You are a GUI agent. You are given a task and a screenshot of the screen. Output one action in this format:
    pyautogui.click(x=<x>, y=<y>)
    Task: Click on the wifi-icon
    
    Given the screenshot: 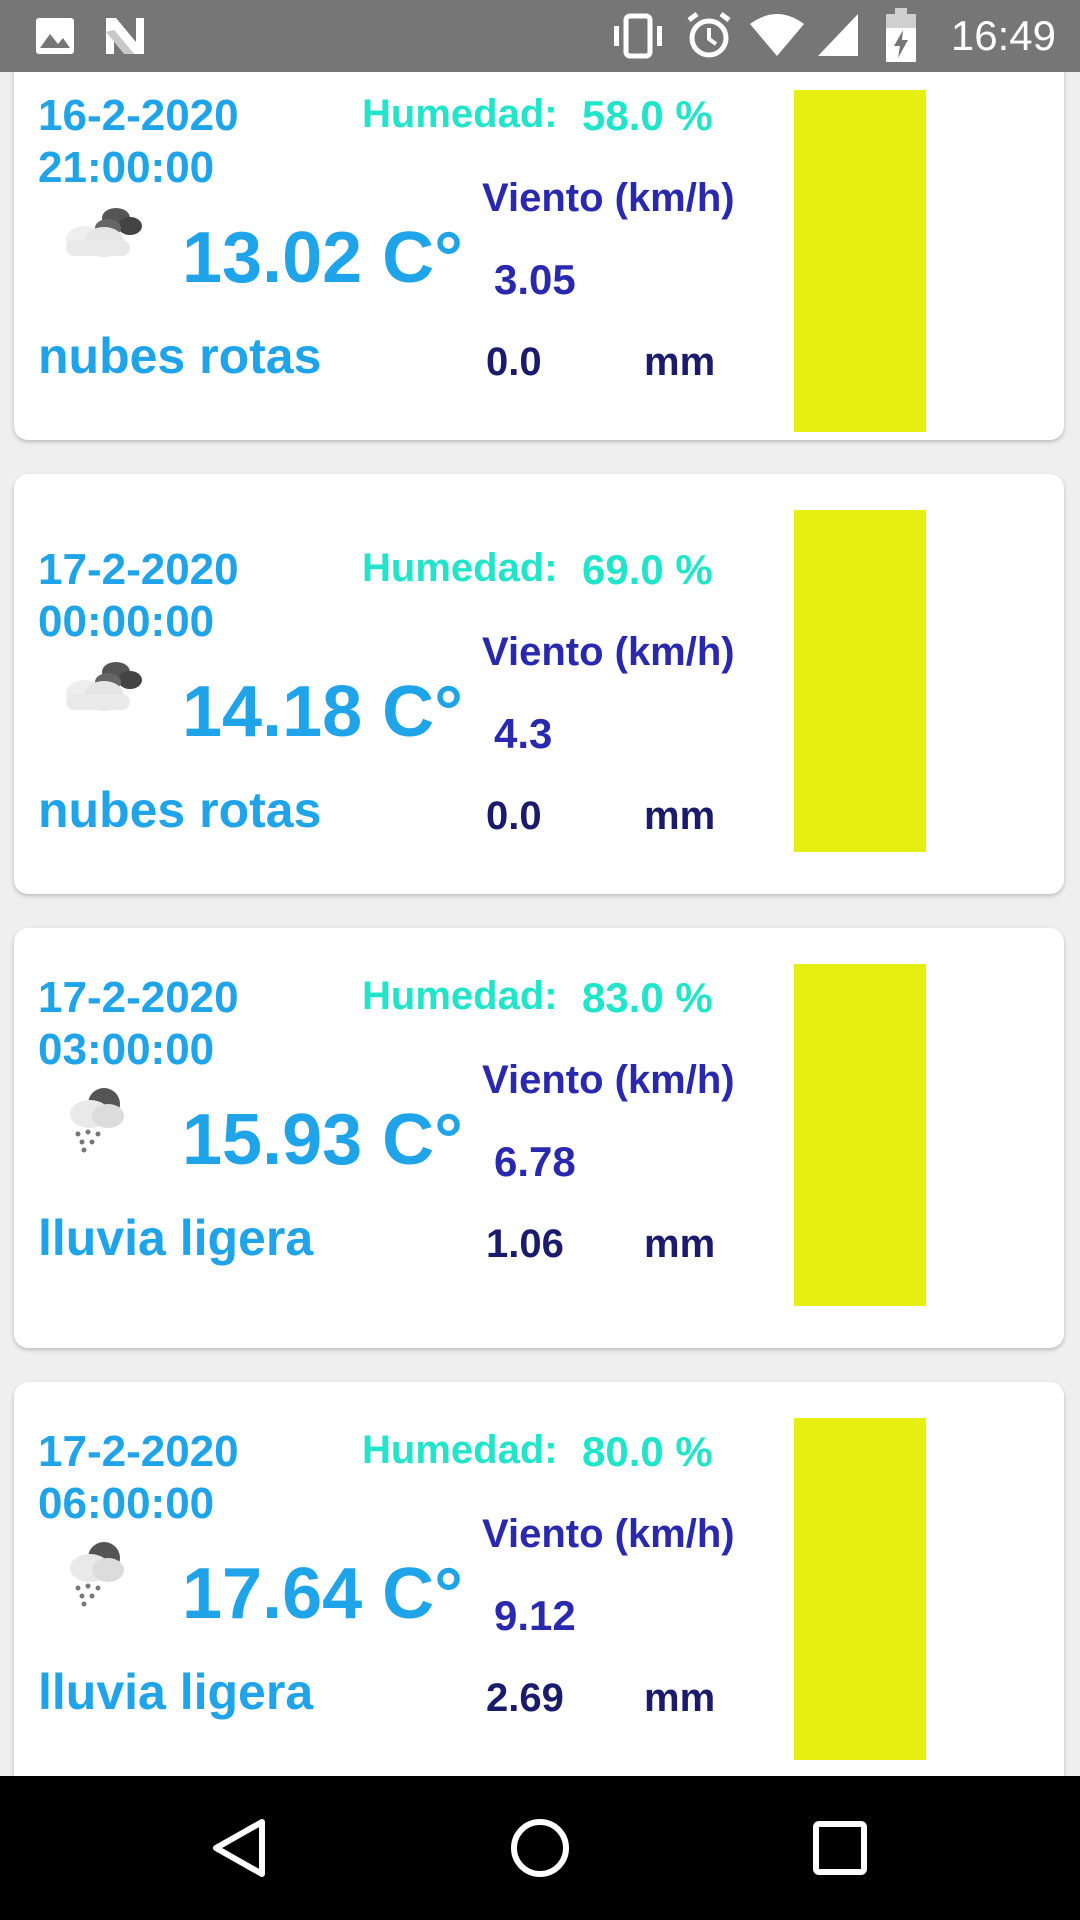 What is the action you would take?
    pyautogui.click(x=777, y=35)
    